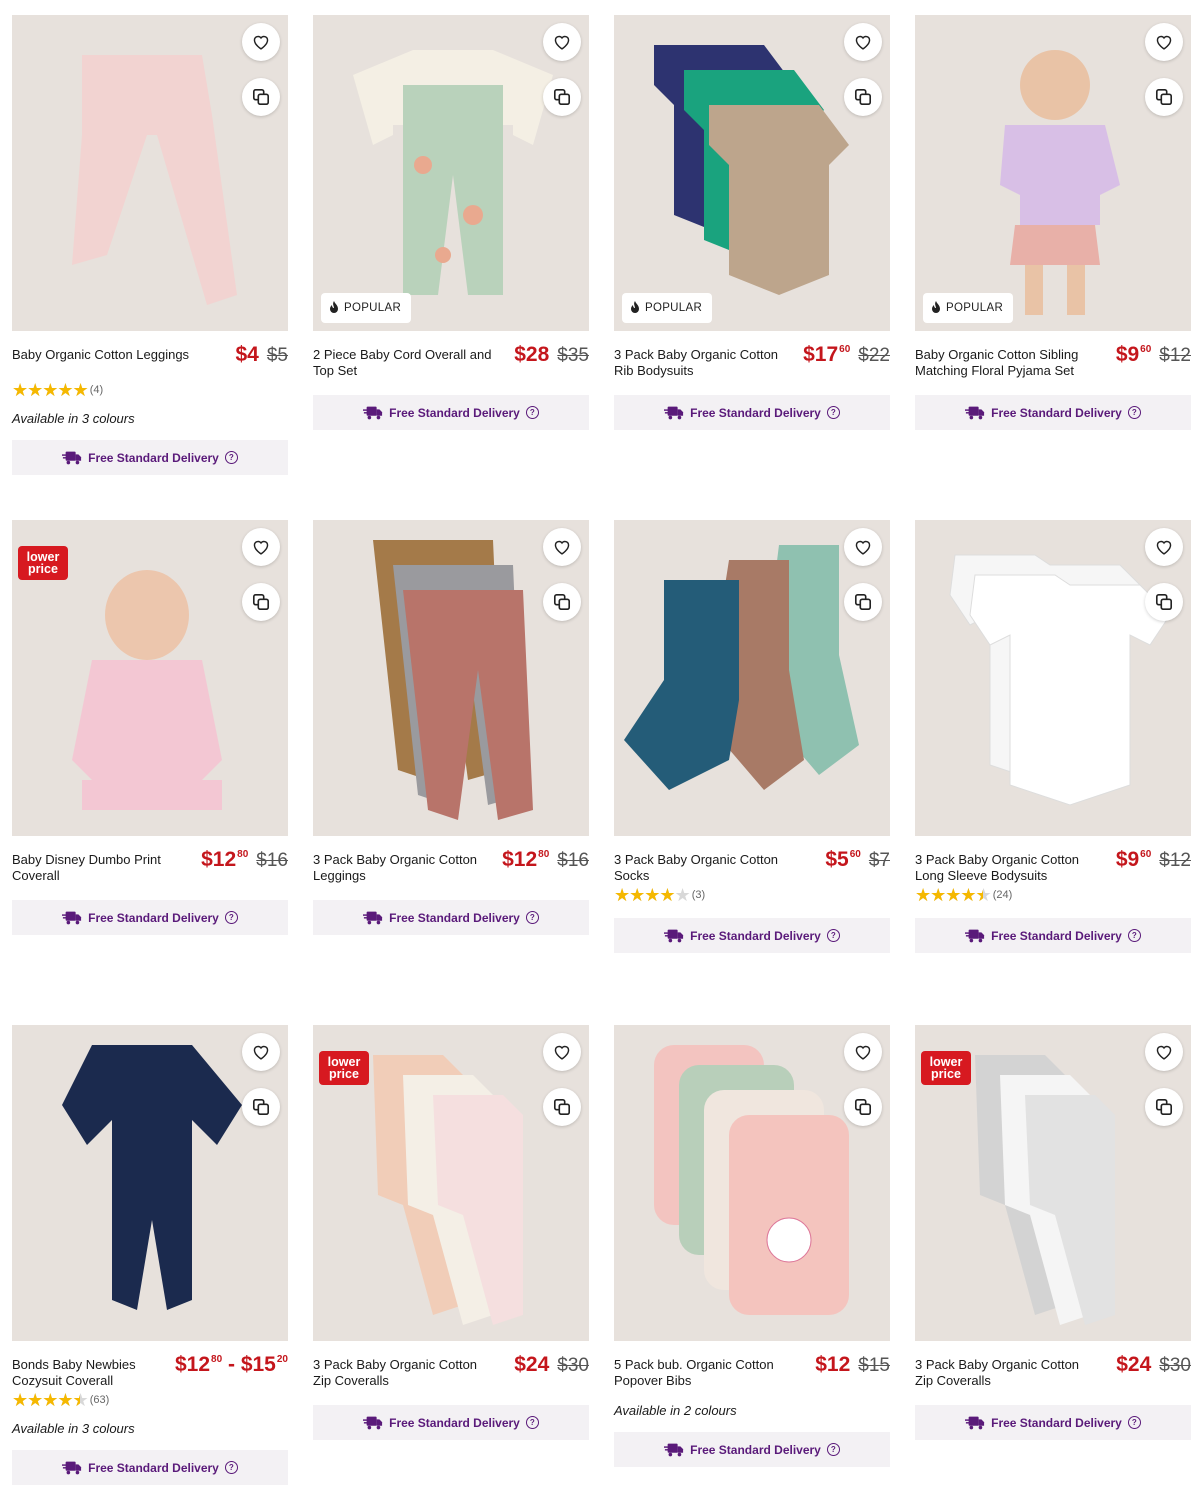 The width and height of the screenshot is (1200, 1508). Describe the element at coordinates (43, 563) in the screenshot. I see `lower-price-badge: lower price` at that location.